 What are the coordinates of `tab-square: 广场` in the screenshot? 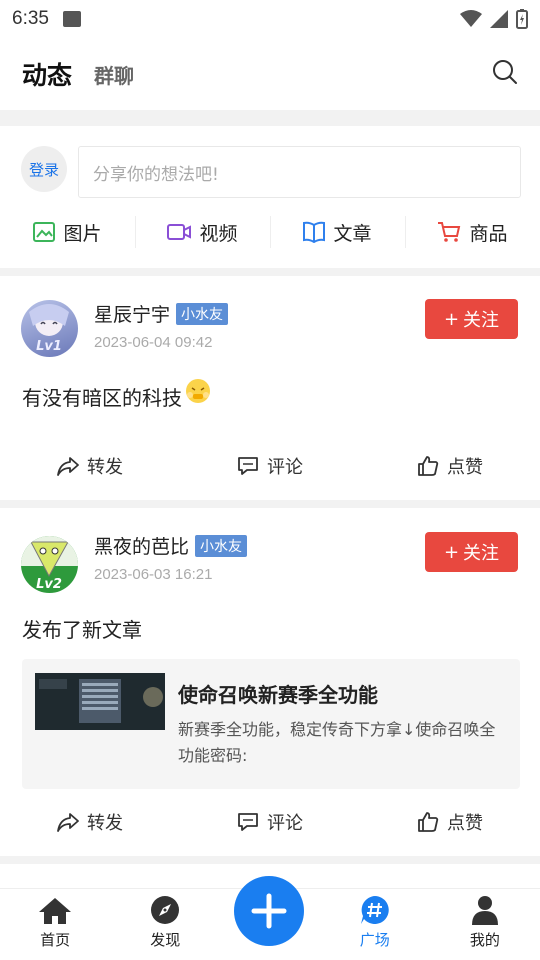 It's located at (375, 924).